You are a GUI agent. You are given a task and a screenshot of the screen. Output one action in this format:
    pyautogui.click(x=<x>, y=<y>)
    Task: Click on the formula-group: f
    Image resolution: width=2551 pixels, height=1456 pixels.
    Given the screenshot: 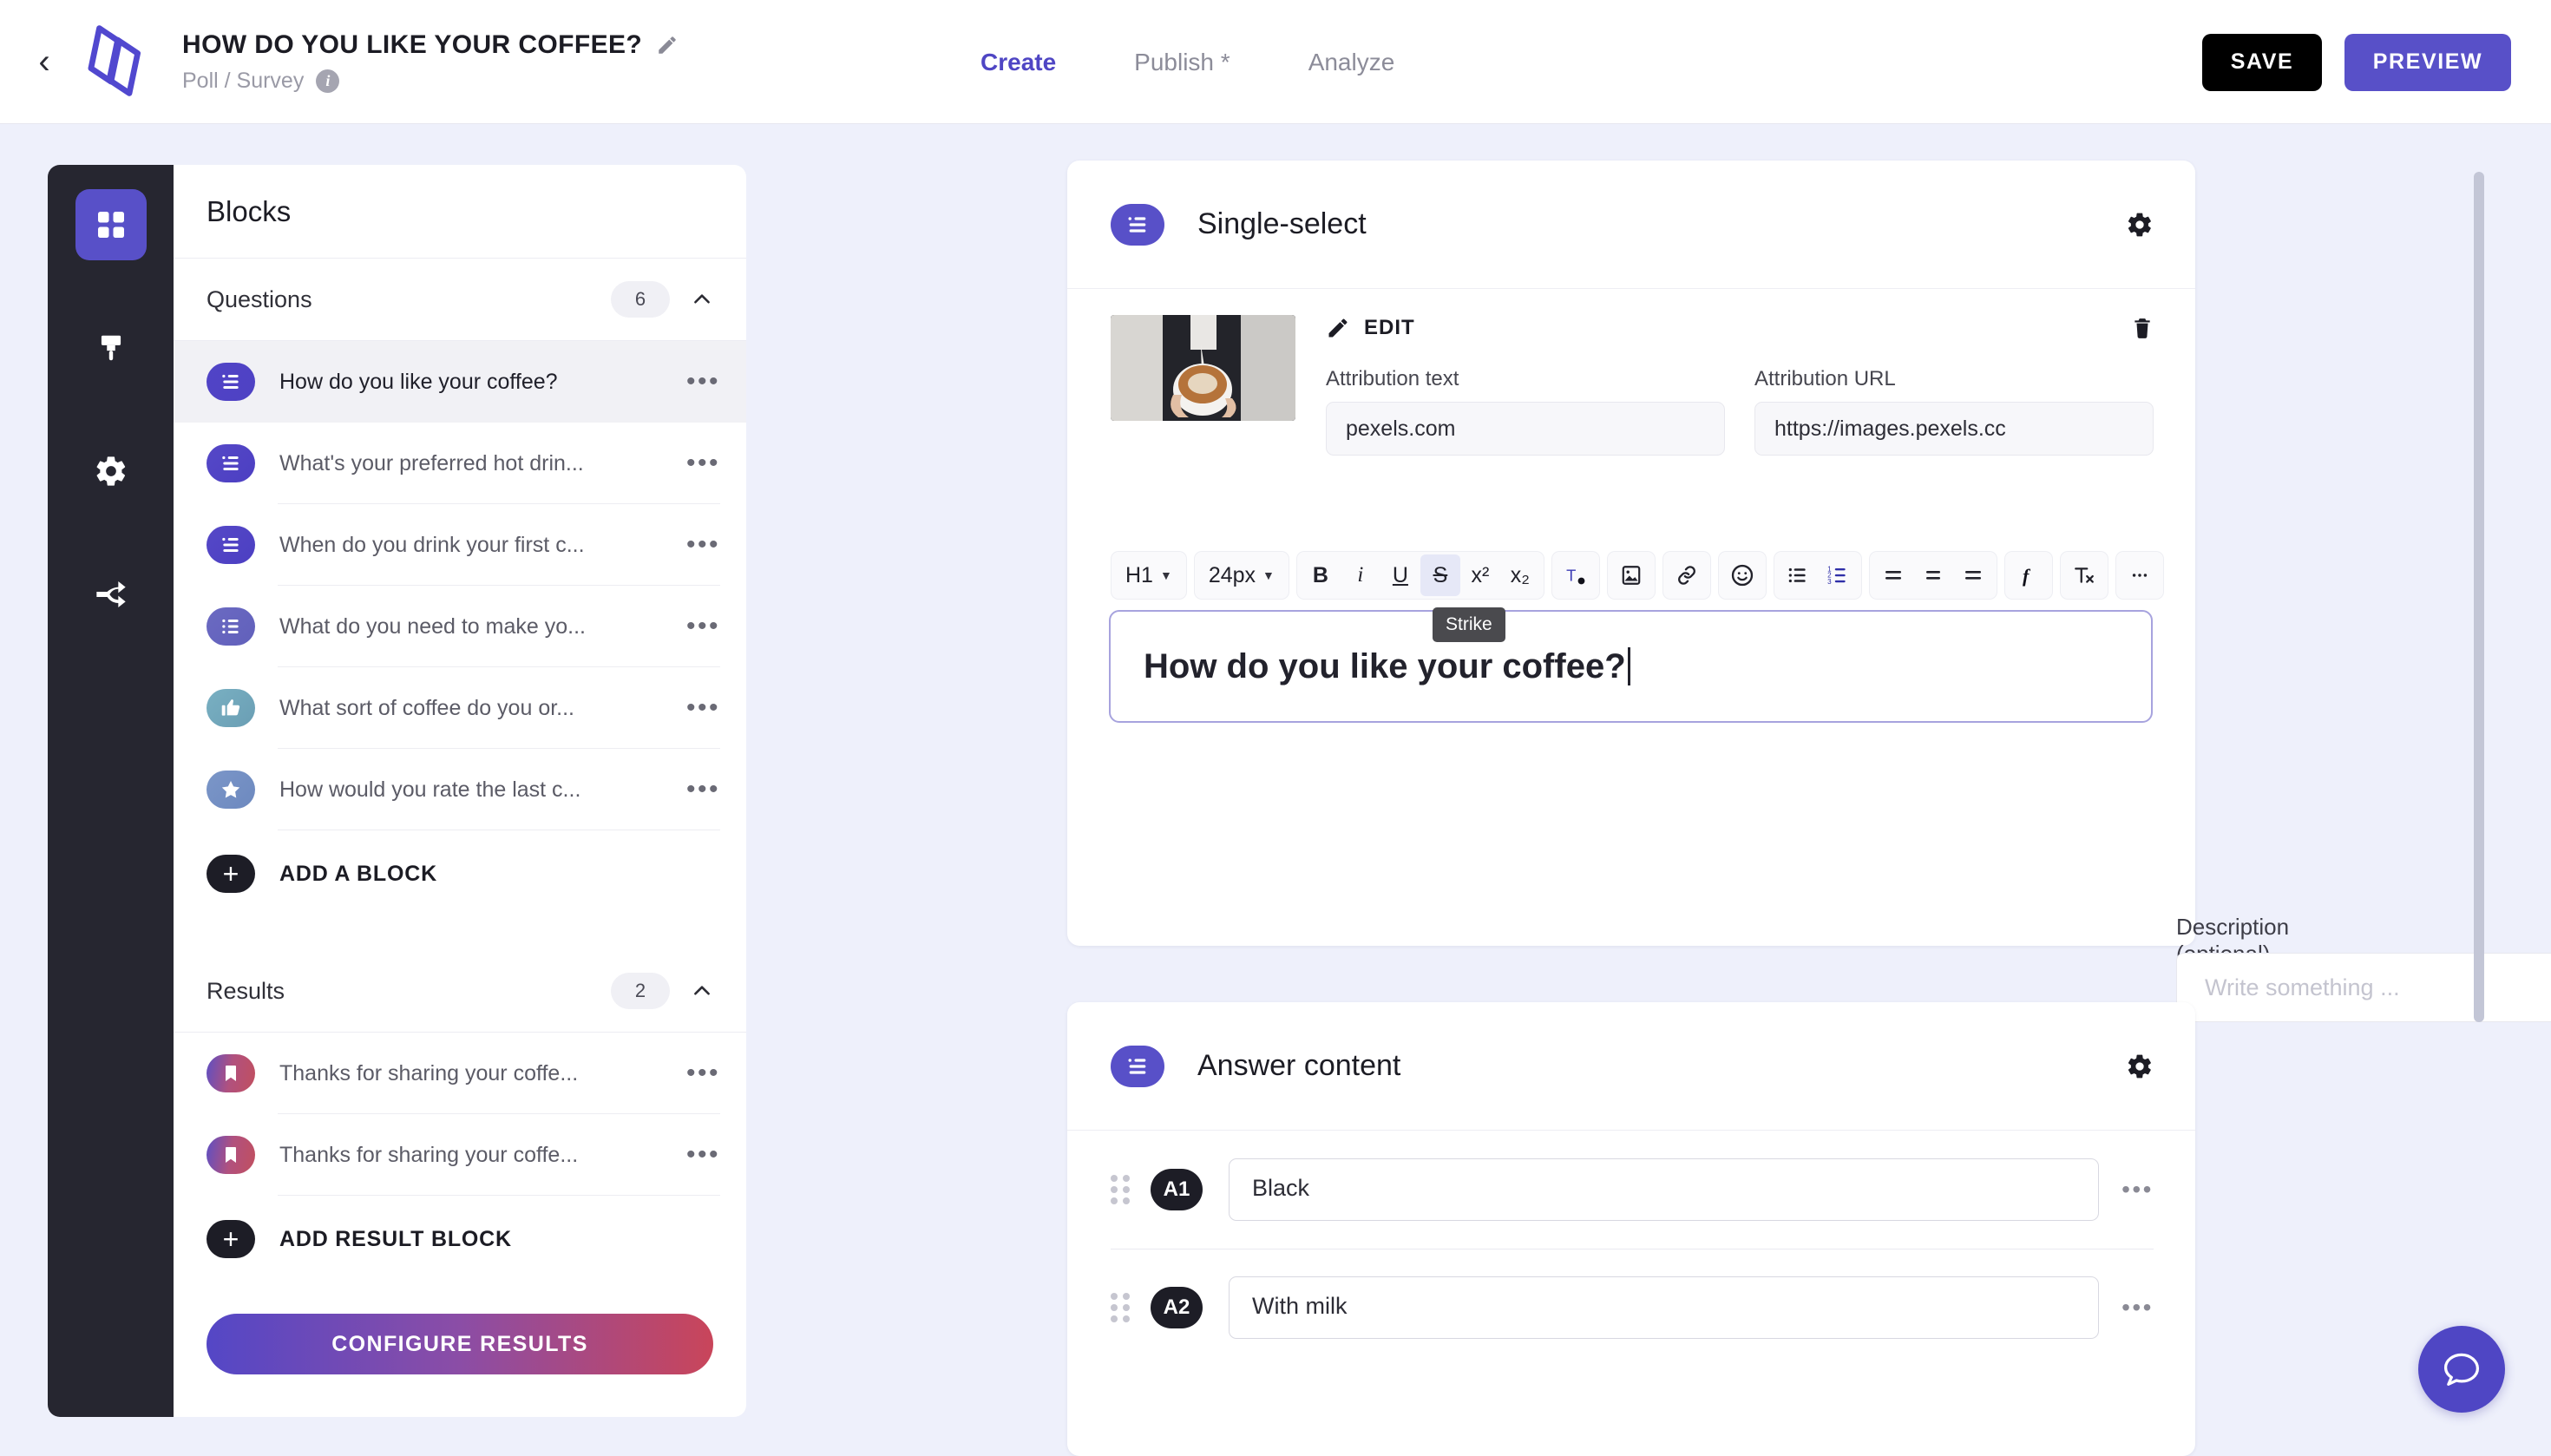 What is the action you would take?
    pyautogui.click(x=2028, y=575)
    